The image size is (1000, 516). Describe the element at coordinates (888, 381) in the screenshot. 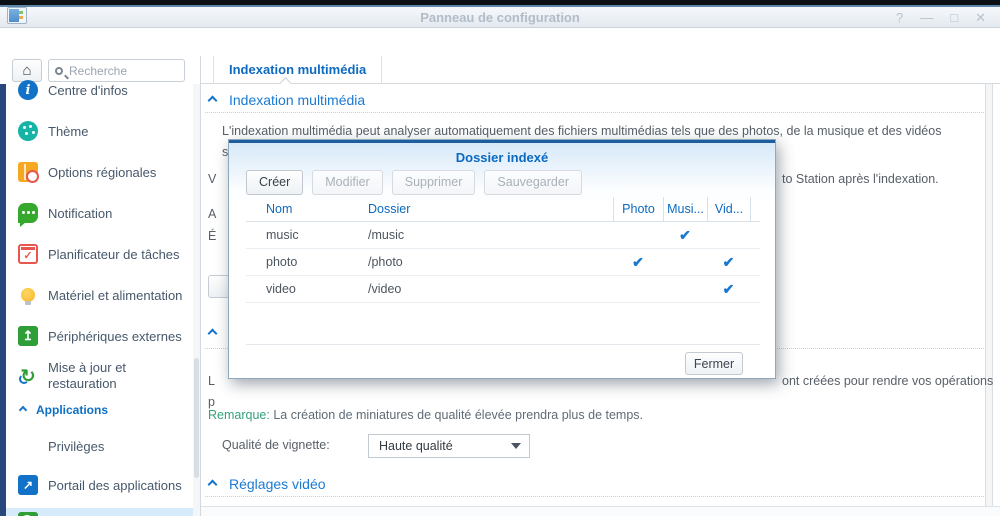

I see `occluded-text-fragment: ont créées pour rendre vos opérations` at that location.